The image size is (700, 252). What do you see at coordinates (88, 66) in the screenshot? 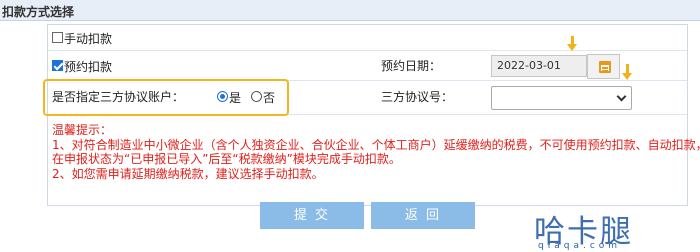
I see `scheduled-deduction-label: 预约扣款` at bounding box center [88, 66].